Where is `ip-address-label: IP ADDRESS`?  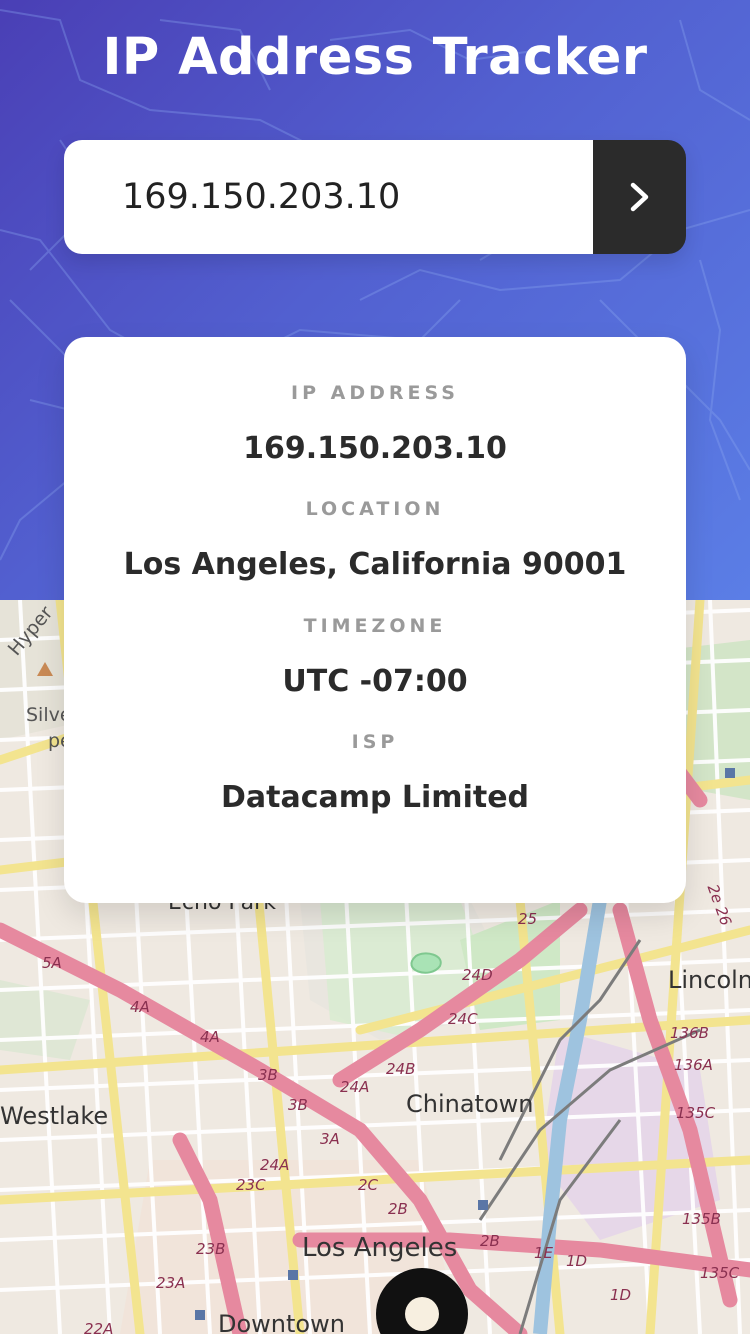 ip-address-label: IP ADDRESS is located at coordinates (375, 393).